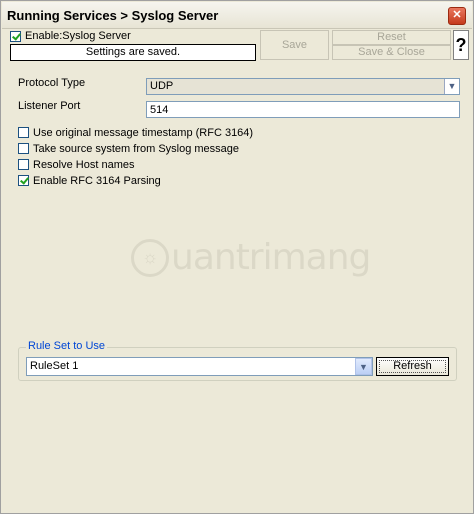 The height and width of the screenshot is (514, 474). Describe the element at coordinates (237, 15) in the screenshot. I see `title-bar: Running Services > Syslog Server ✕` at that location.